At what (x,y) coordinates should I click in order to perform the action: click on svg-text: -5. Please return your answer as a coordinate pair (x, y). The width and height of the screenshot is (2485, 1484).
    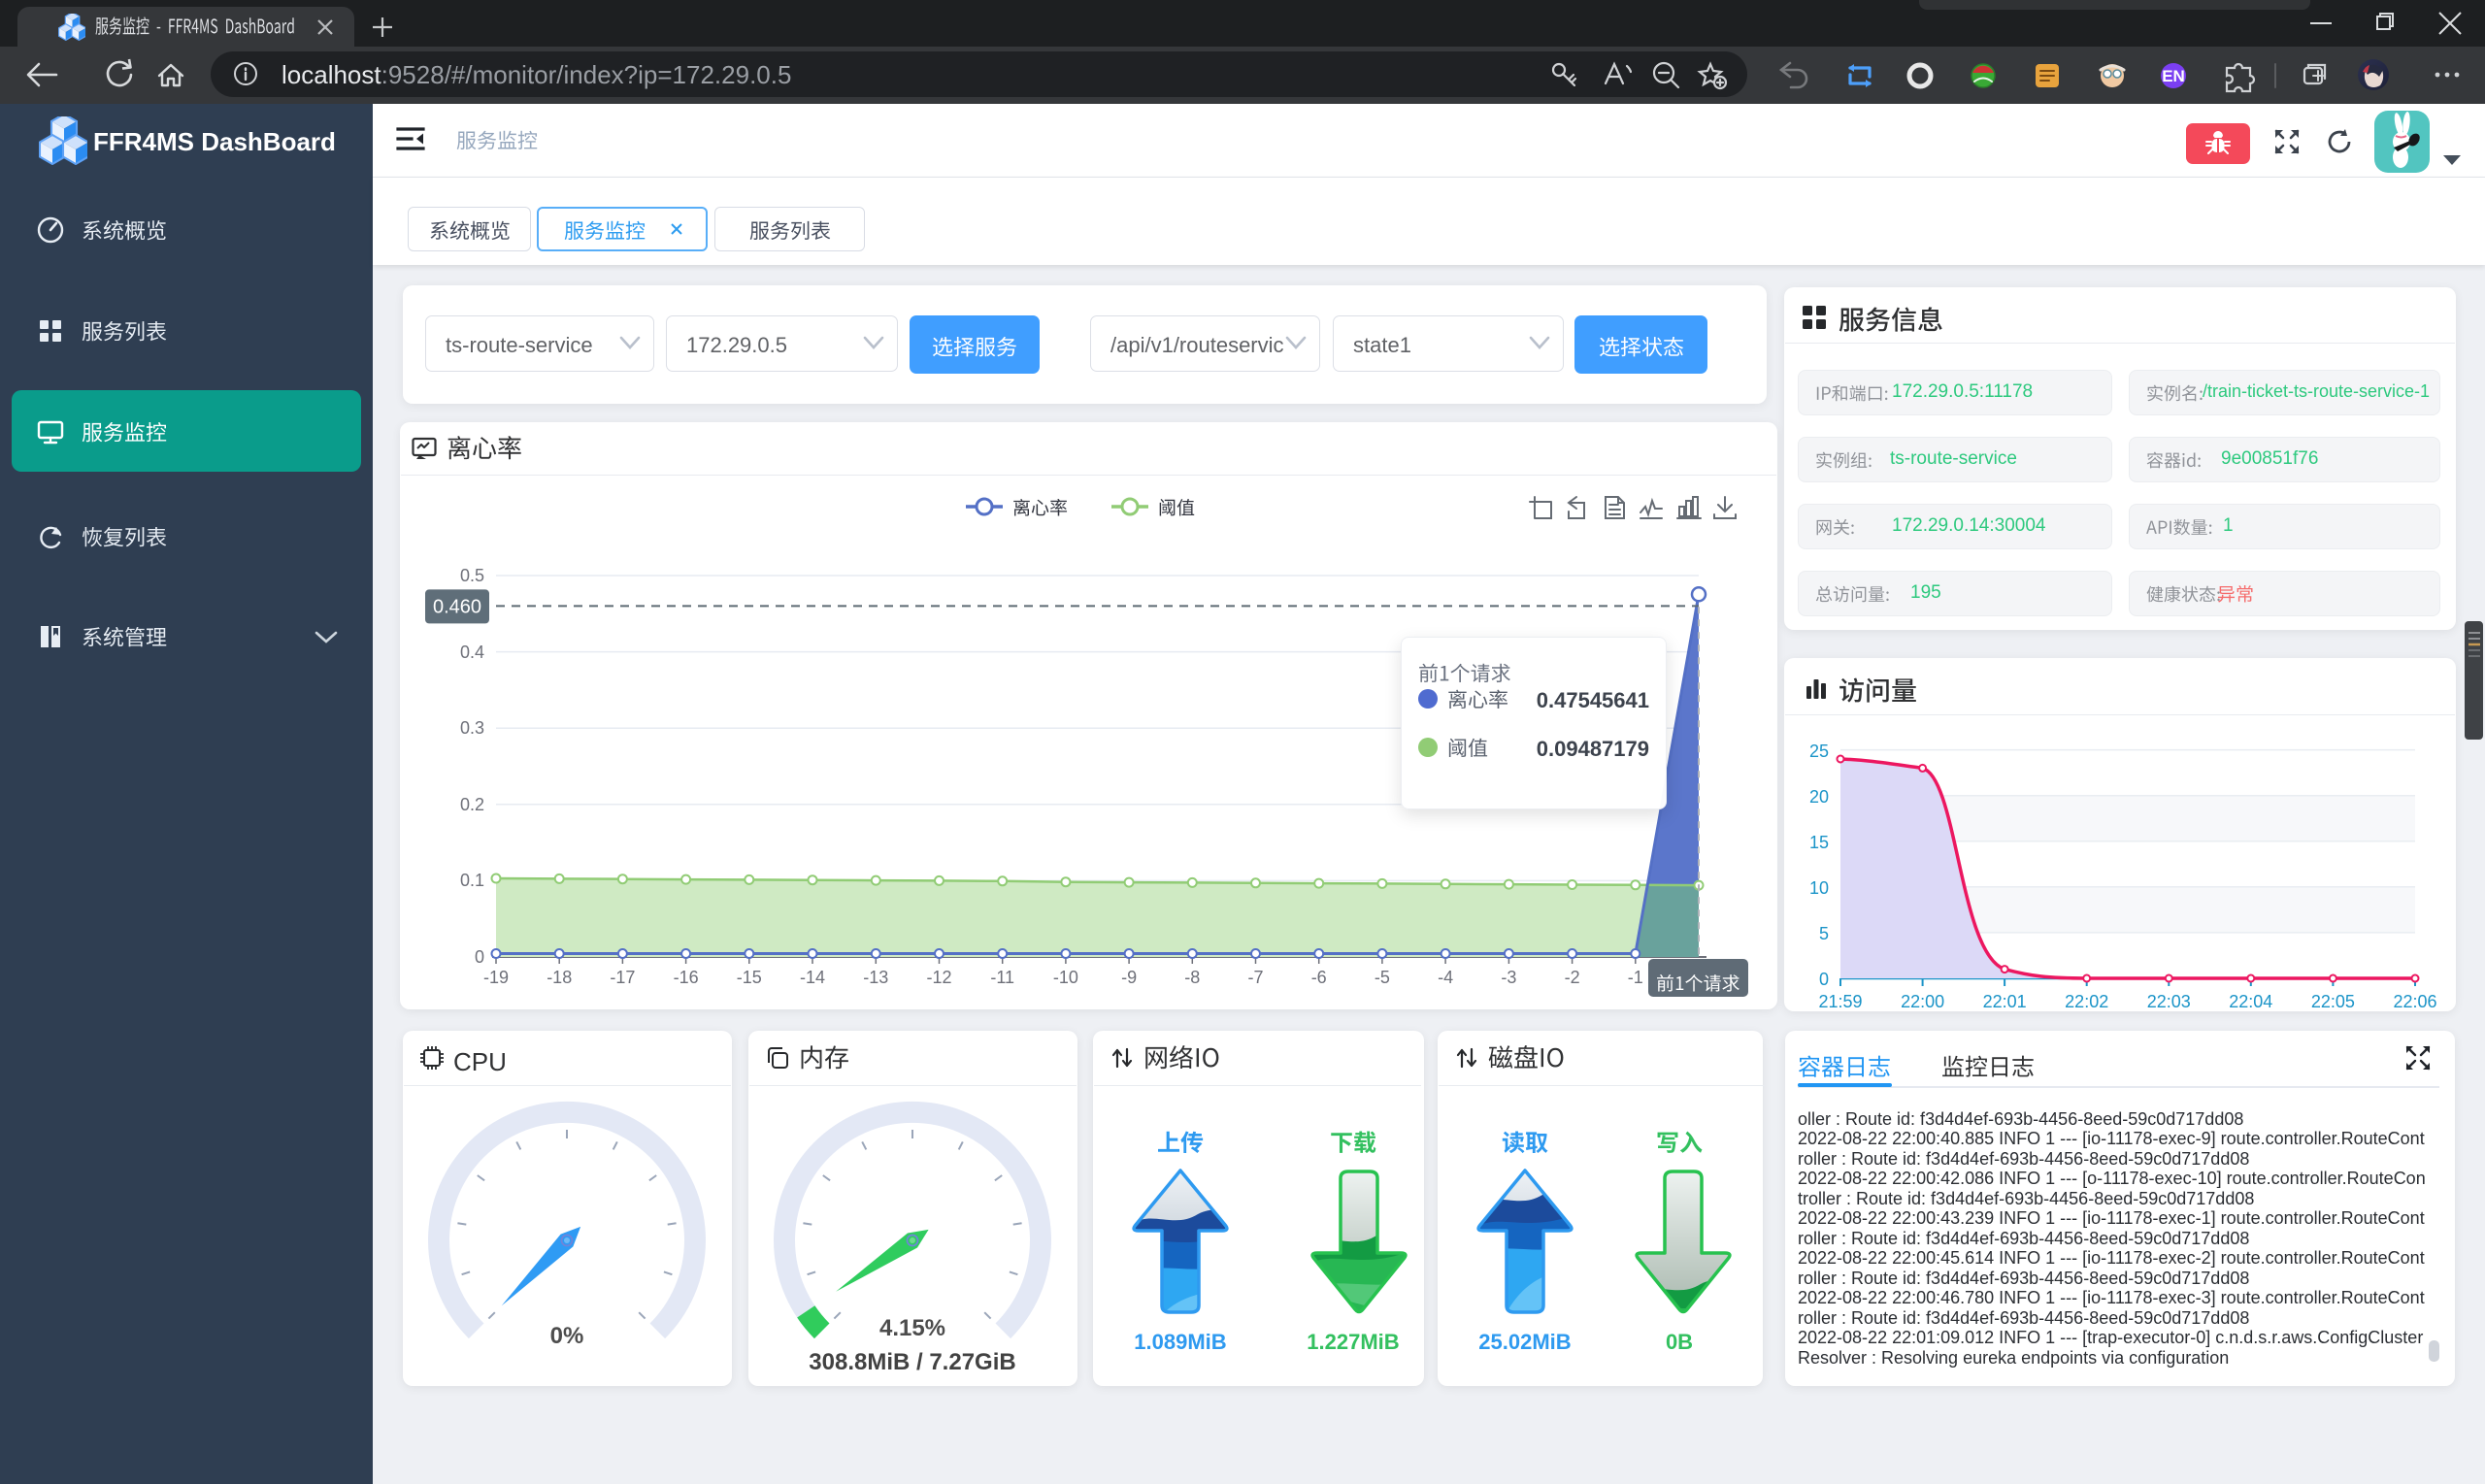
    Looking at the image, I should click on (1382, 977).